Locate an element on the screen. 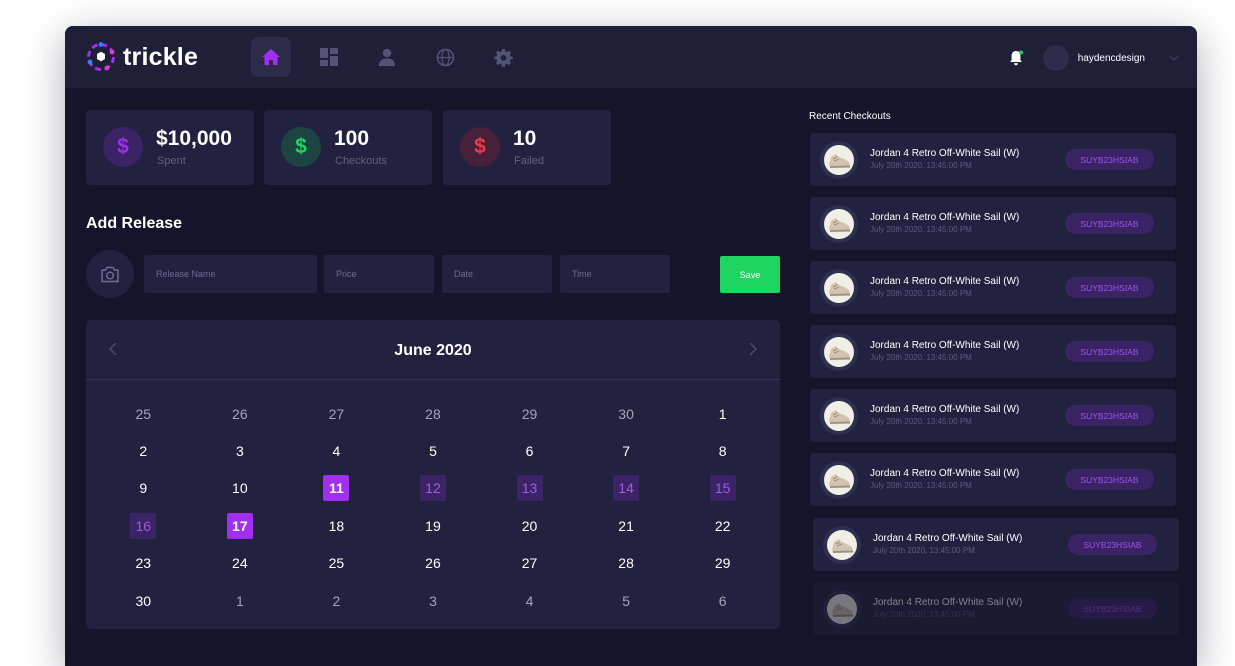 Image resolution: width=1235 pixels, height=666 pixels. gear-icon is located at coordinates (503, 57).